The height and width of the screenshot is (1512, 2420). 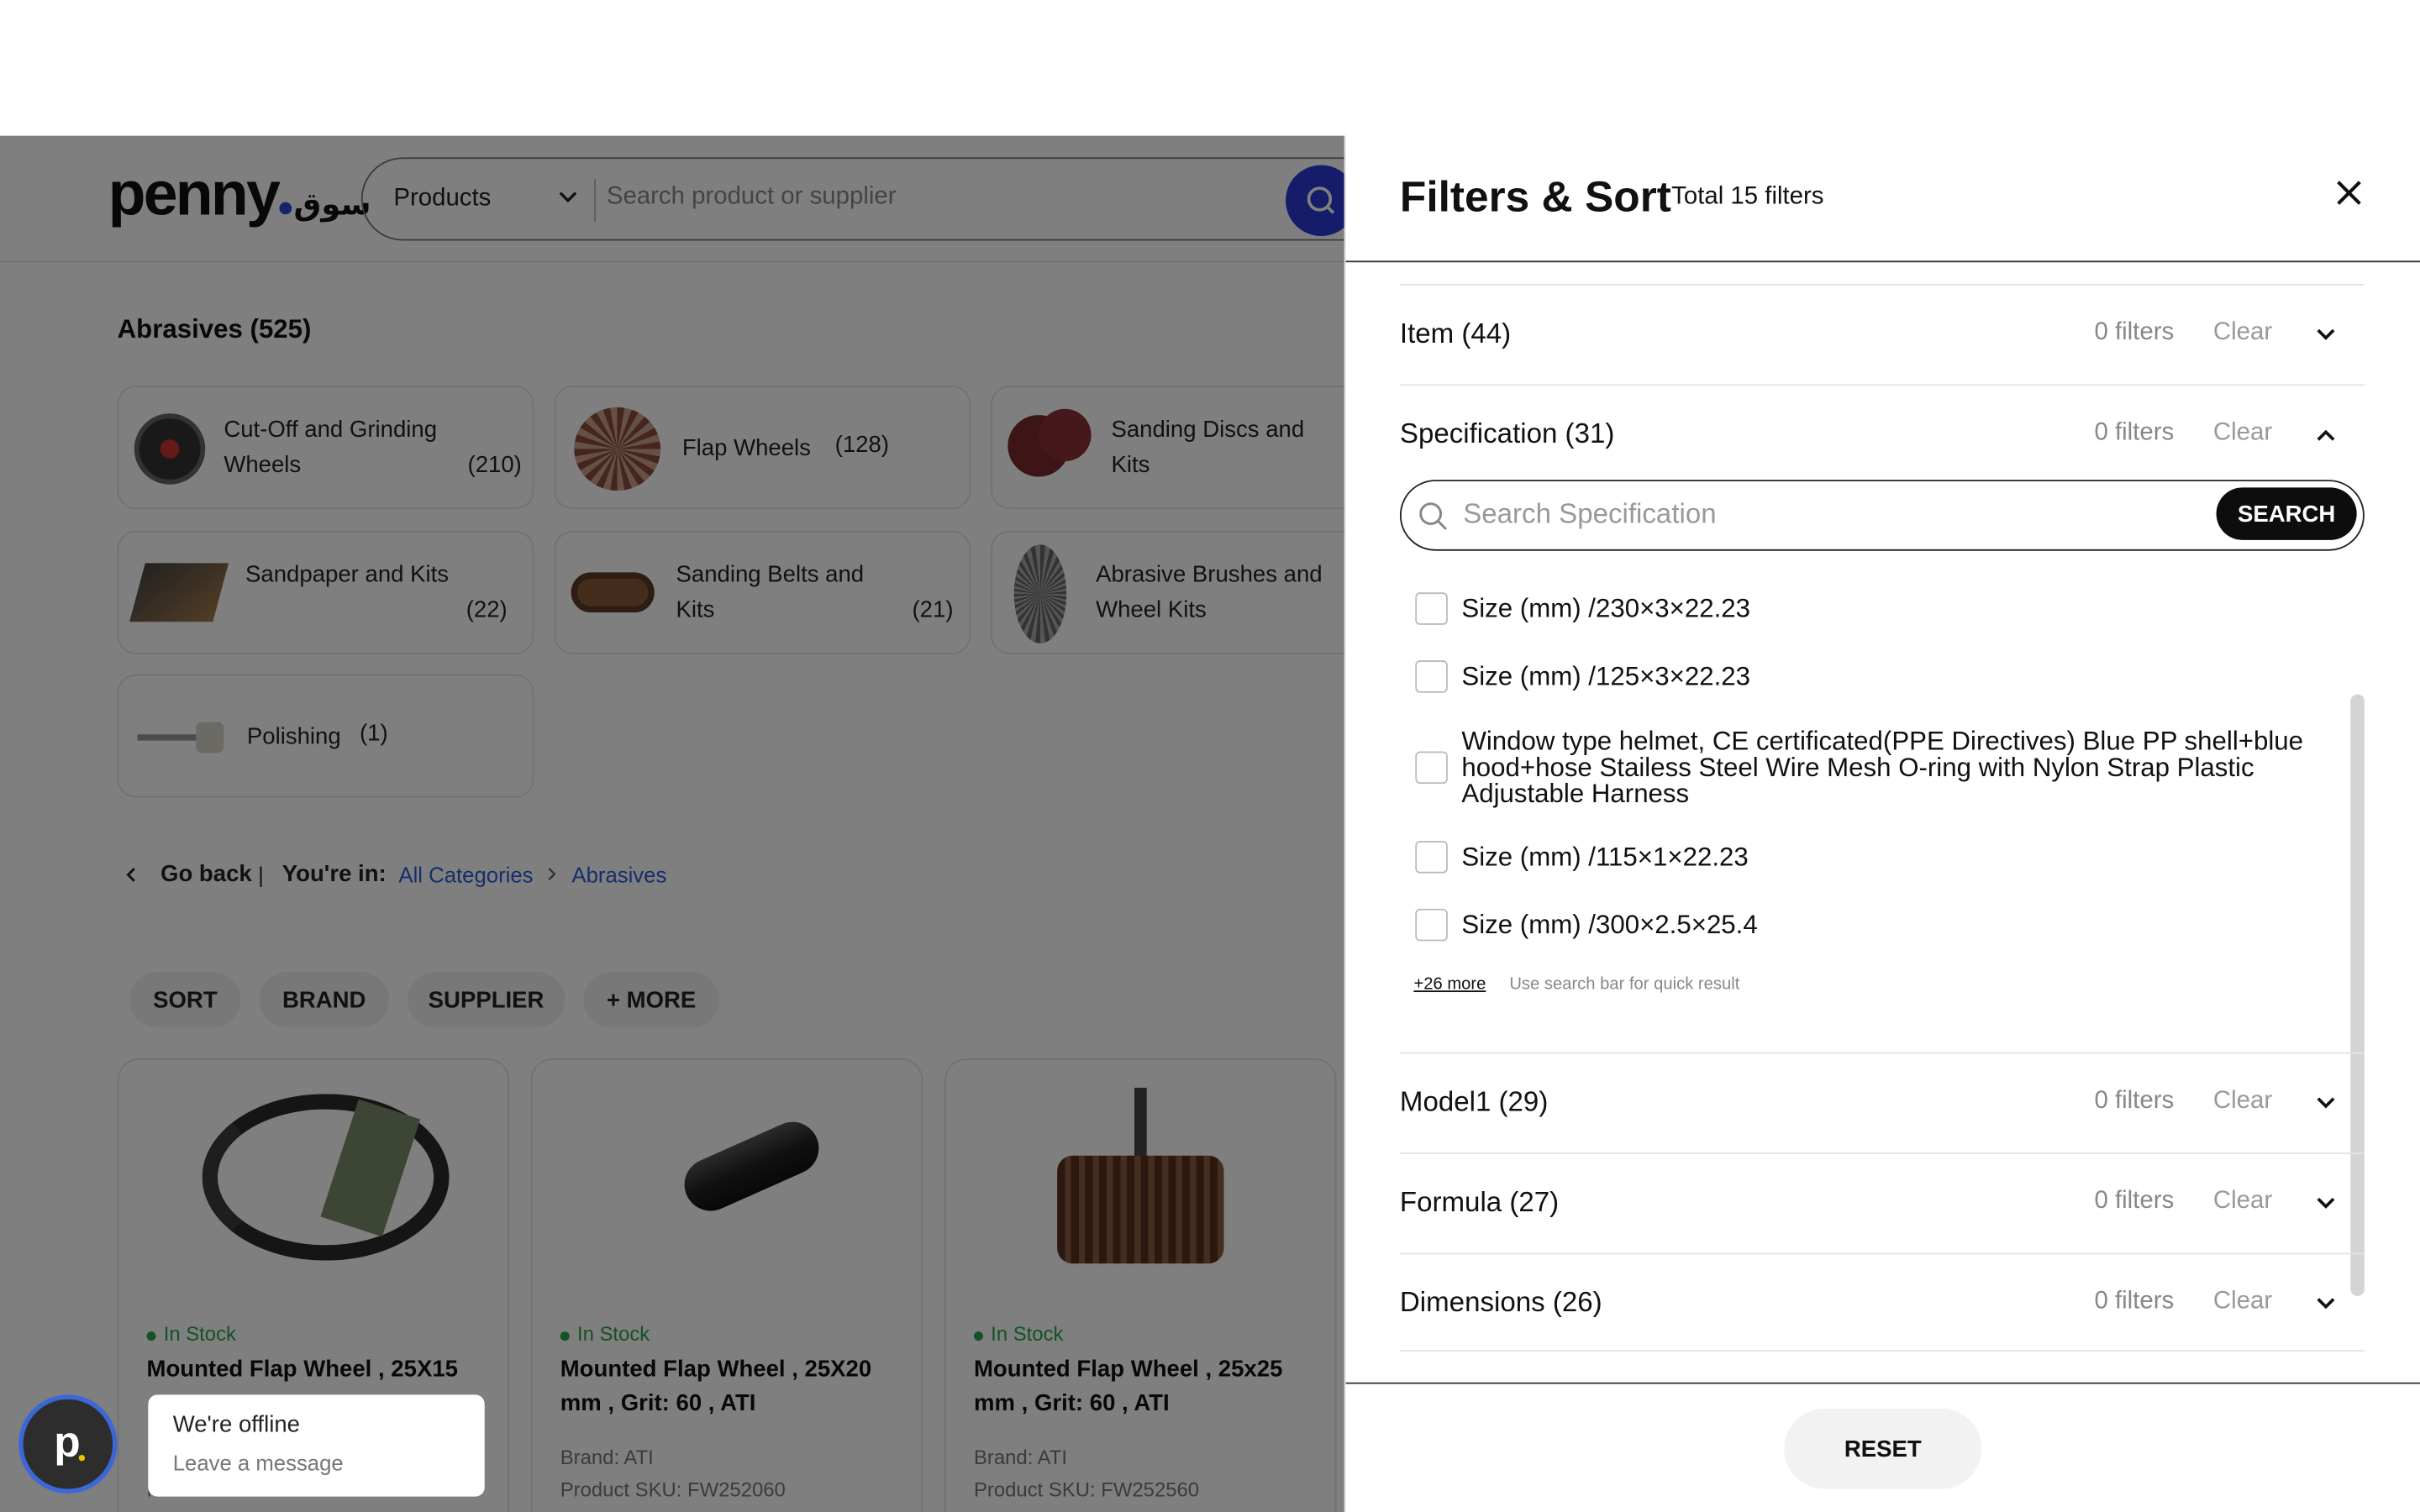 What do you see at coordinates (1855, 925) in the screenshot?
I see `spec-option: Size (mm) /300×2.5×25.4` at bounding box center [1855, 925].